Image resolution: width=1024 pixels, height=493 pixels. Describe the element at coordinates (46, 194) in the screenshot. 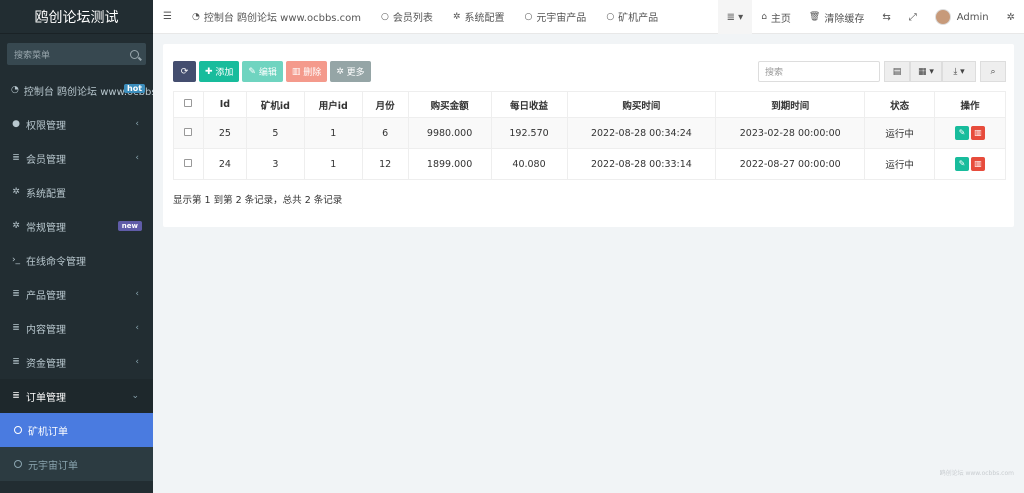

I see `sidebar-item-label: 系统配置` at that location.